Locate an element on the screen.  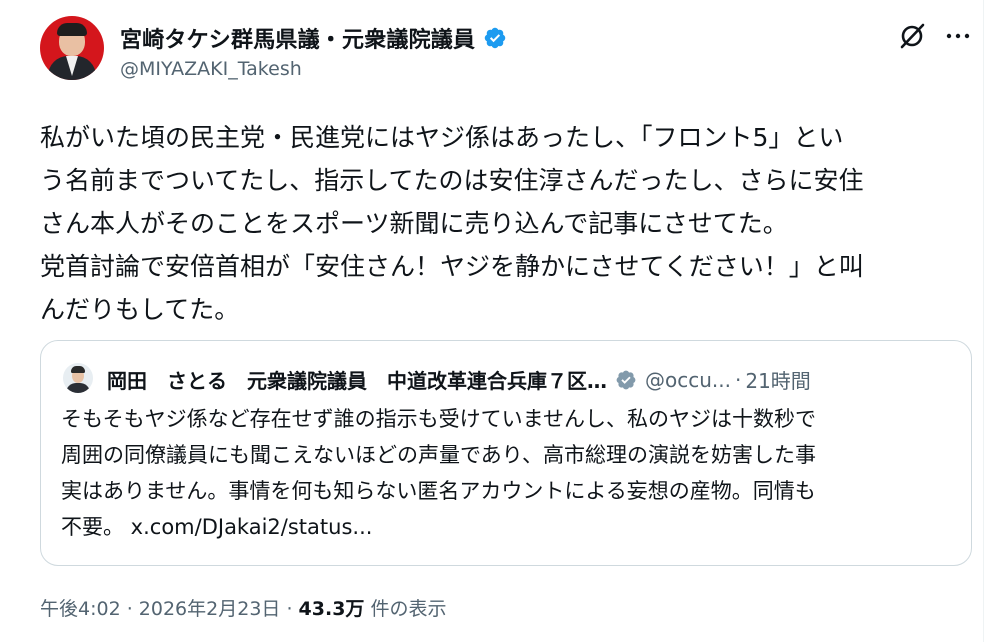
tweet-timestamp: 午後4:02 · 2026年2月23日 · is located at coordinates (169, 609).